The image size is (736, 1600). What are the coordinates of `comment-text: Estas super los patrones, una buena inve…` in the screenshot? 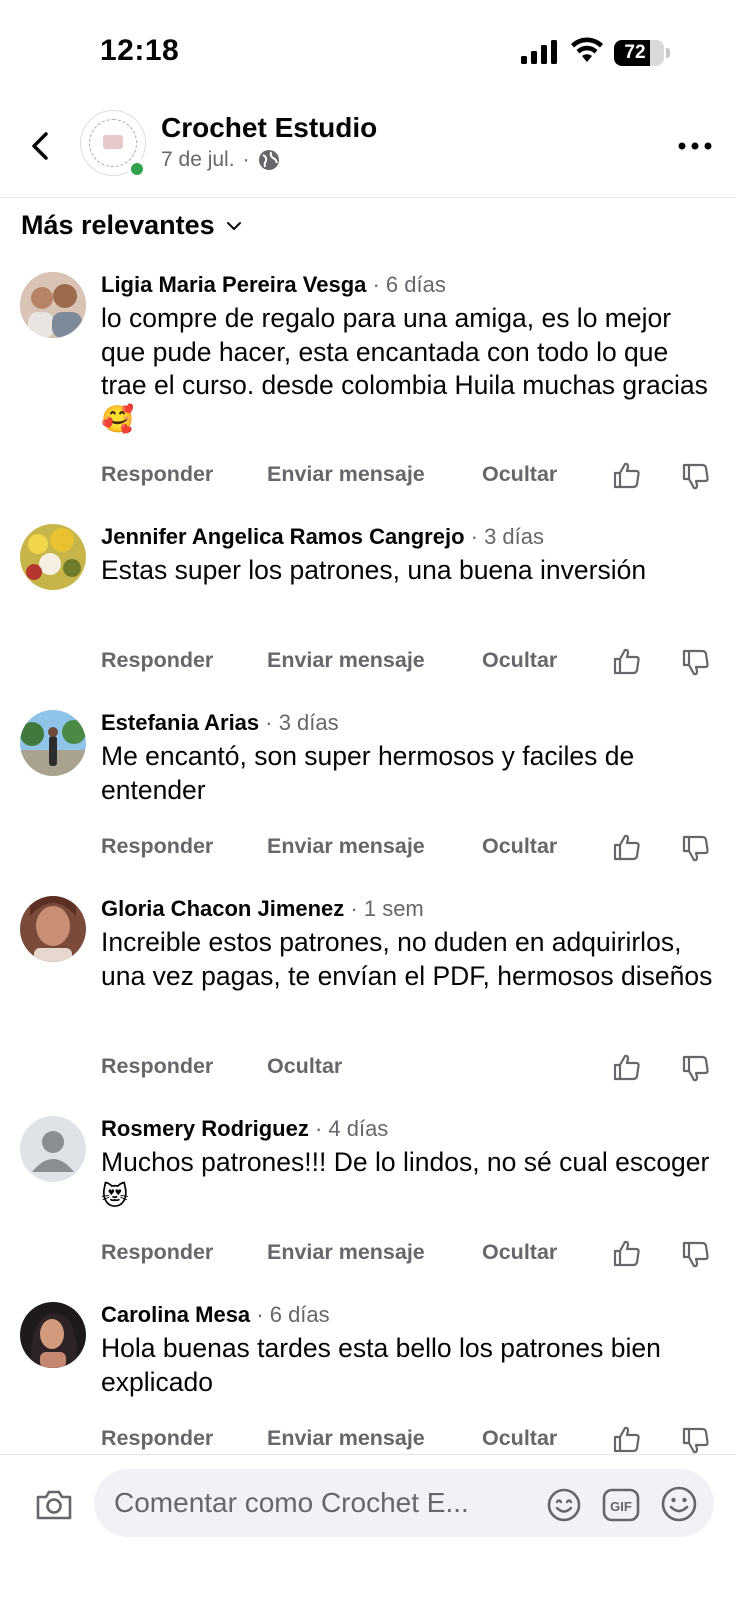 It's located at (374, 570).